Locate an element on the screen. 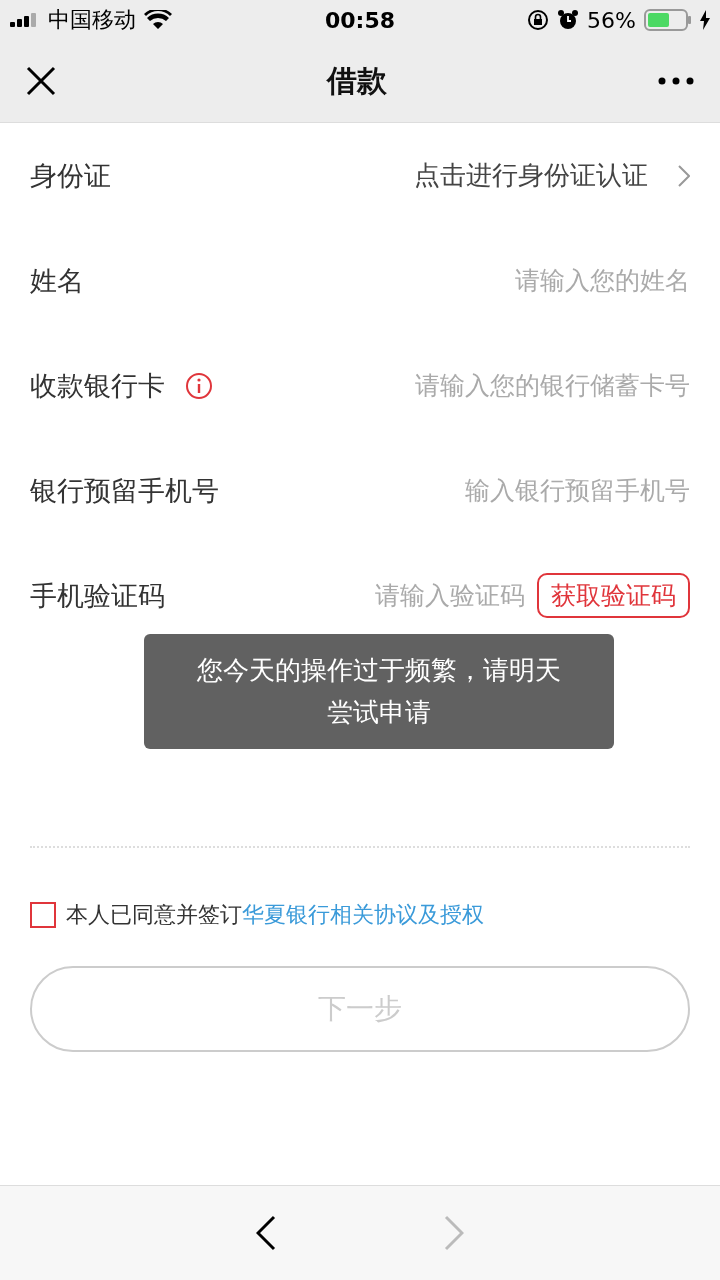 The width and height of the screenshot is (720, 1280). verify-id-link: 点击进行身份证认证 is located at coordinates (531, 175).